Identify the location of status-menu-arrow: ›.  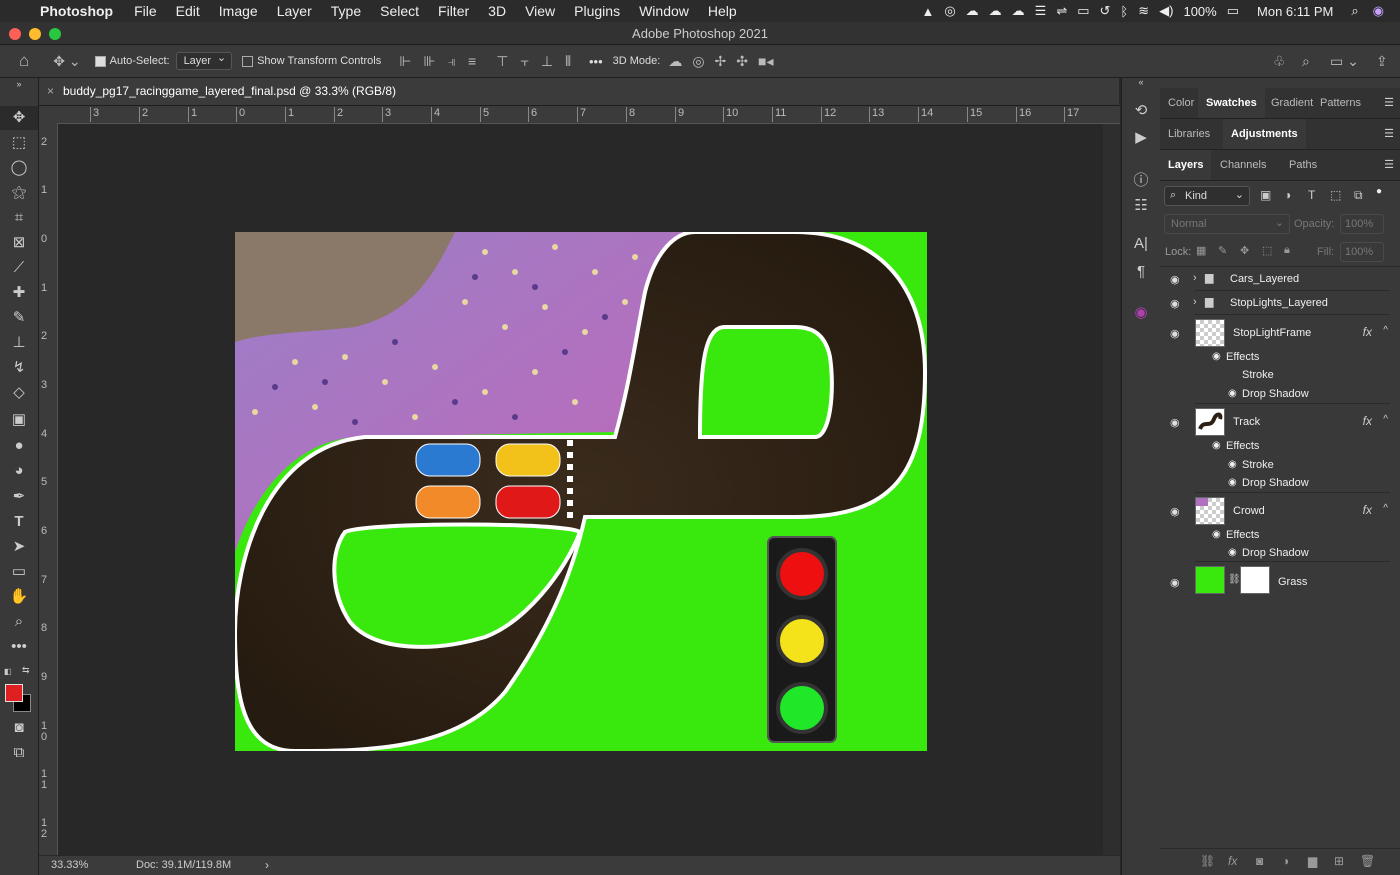
(267, 865).